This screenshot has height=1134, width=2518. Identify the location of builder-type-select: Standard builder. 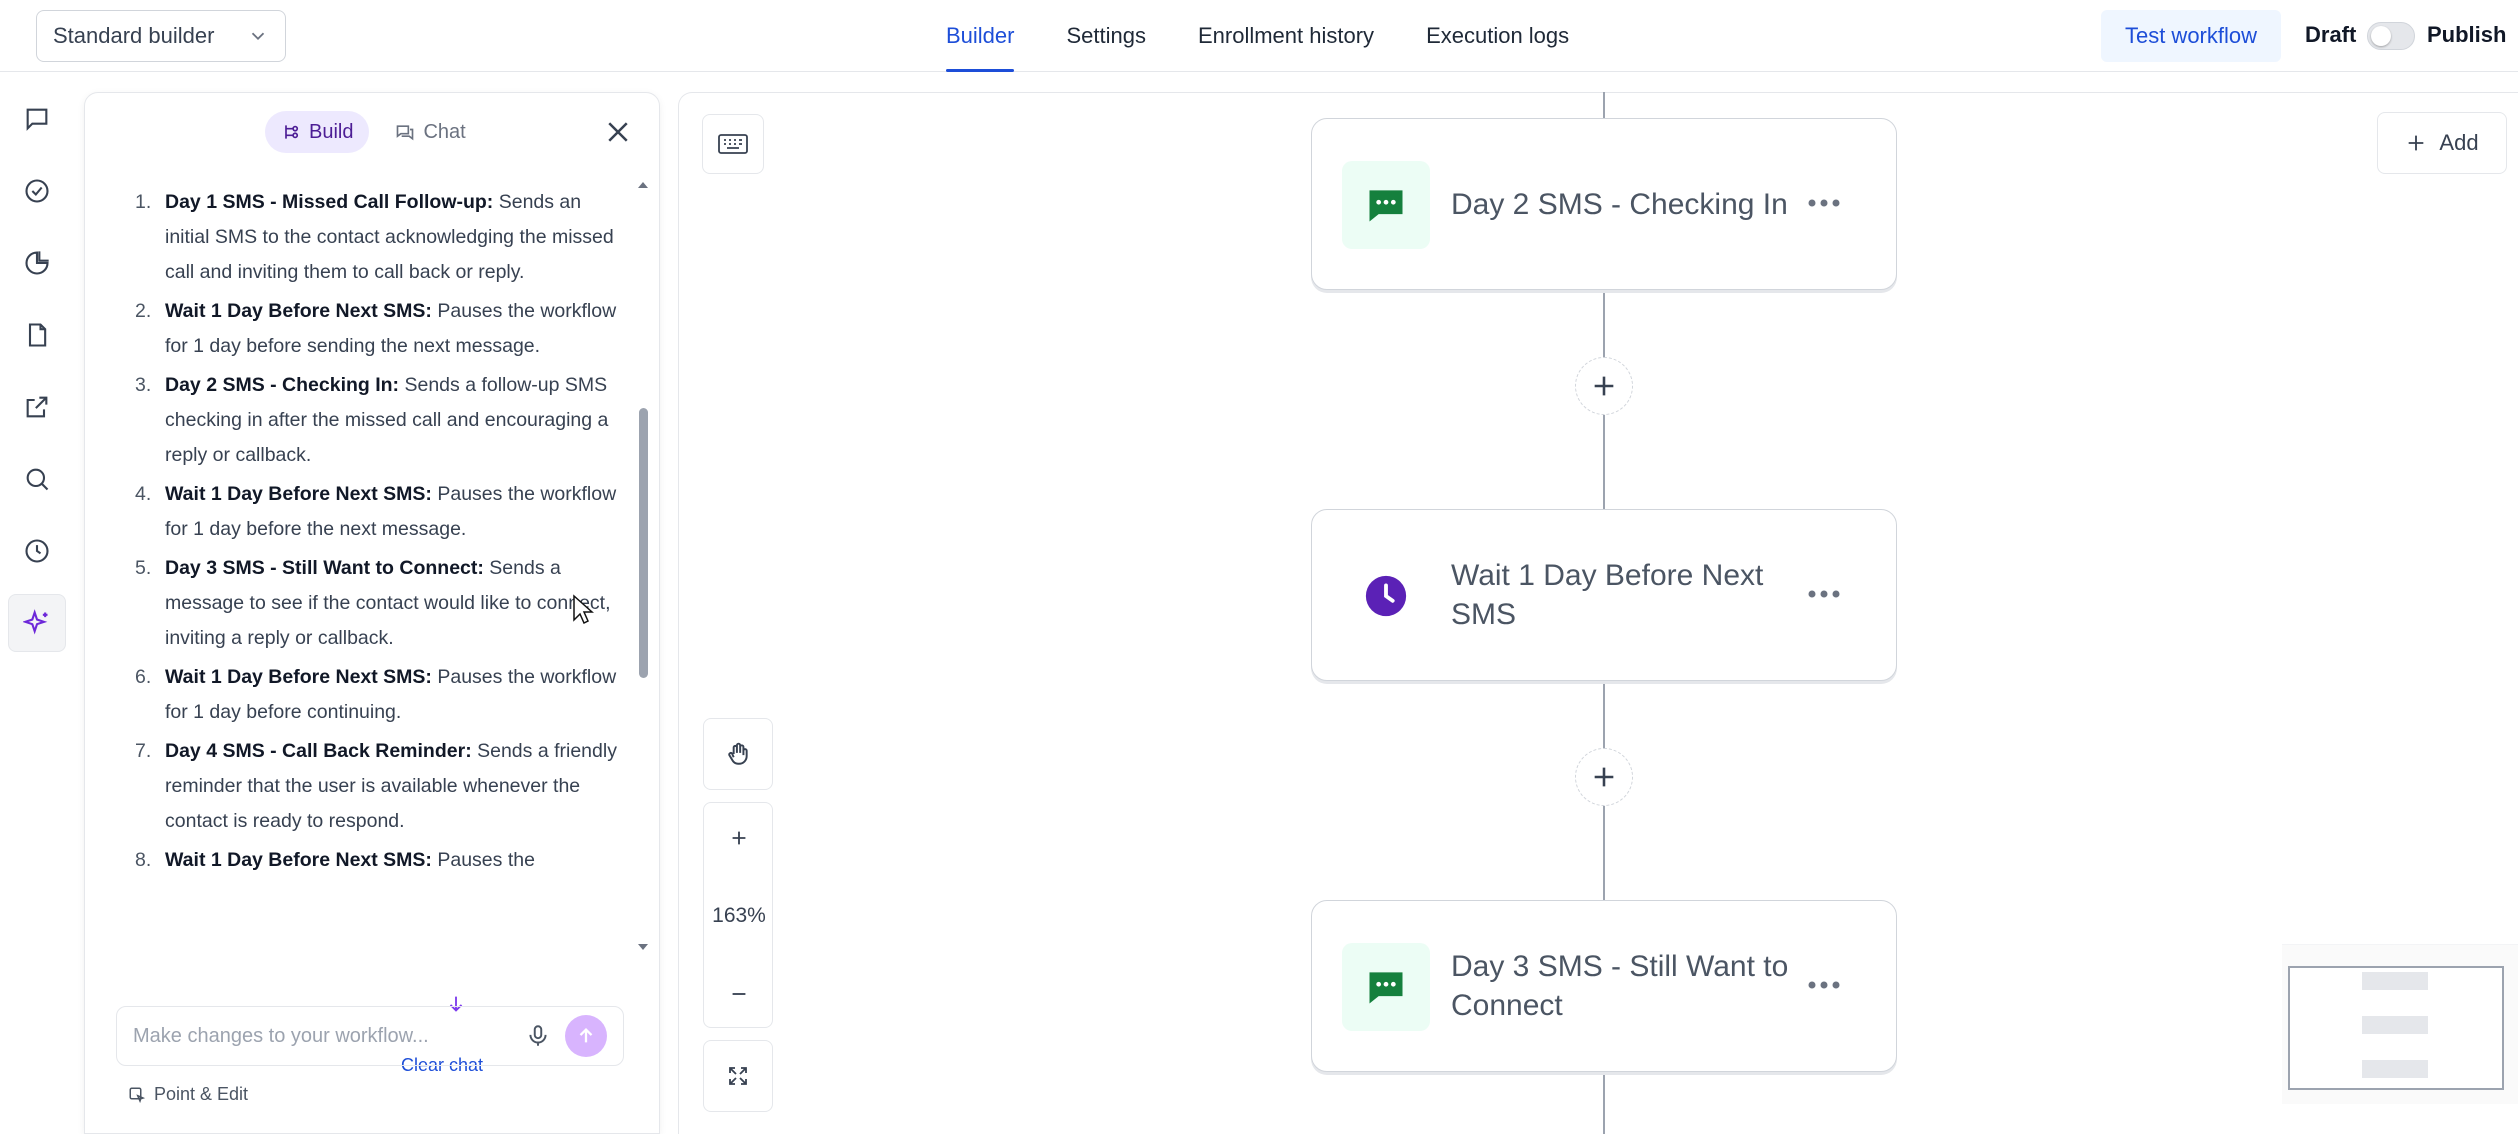
(161, 36).